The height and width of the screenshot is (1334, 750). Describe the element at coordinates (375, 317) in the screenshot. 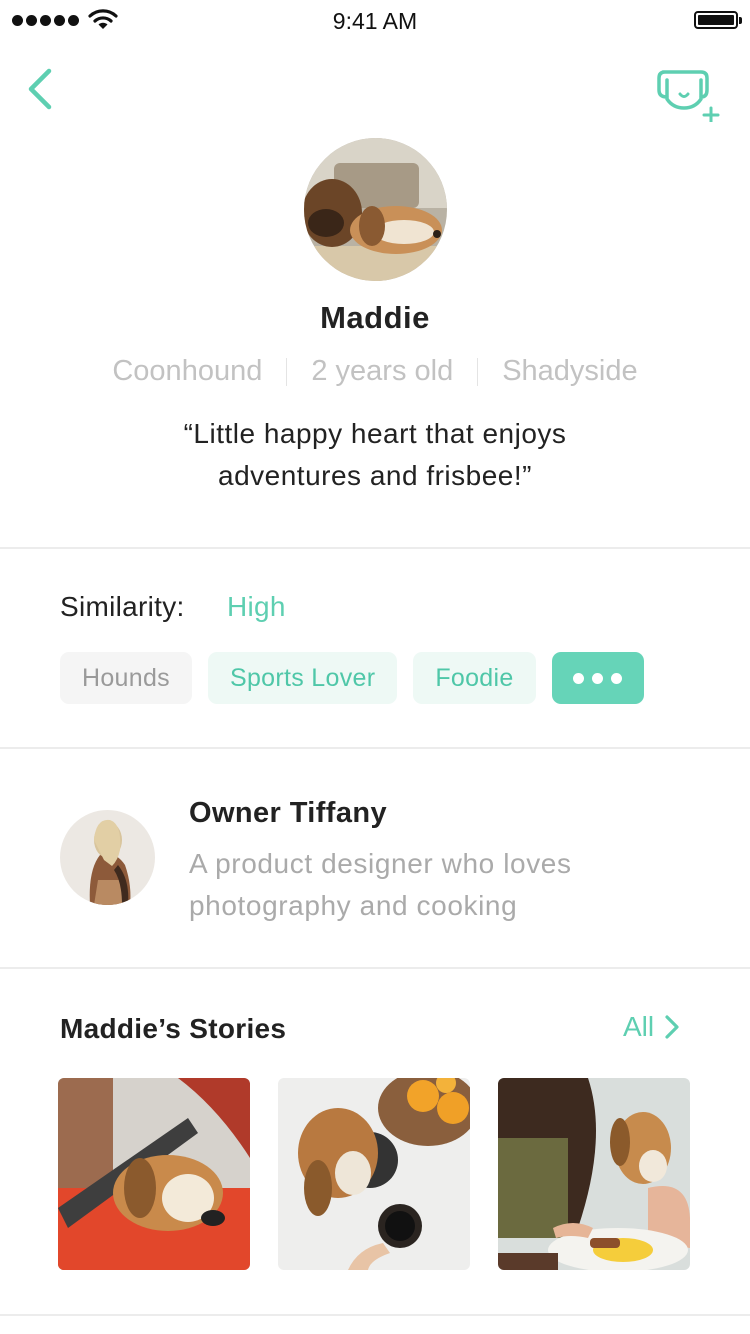

I see `dog-name: Maddie` at that location.